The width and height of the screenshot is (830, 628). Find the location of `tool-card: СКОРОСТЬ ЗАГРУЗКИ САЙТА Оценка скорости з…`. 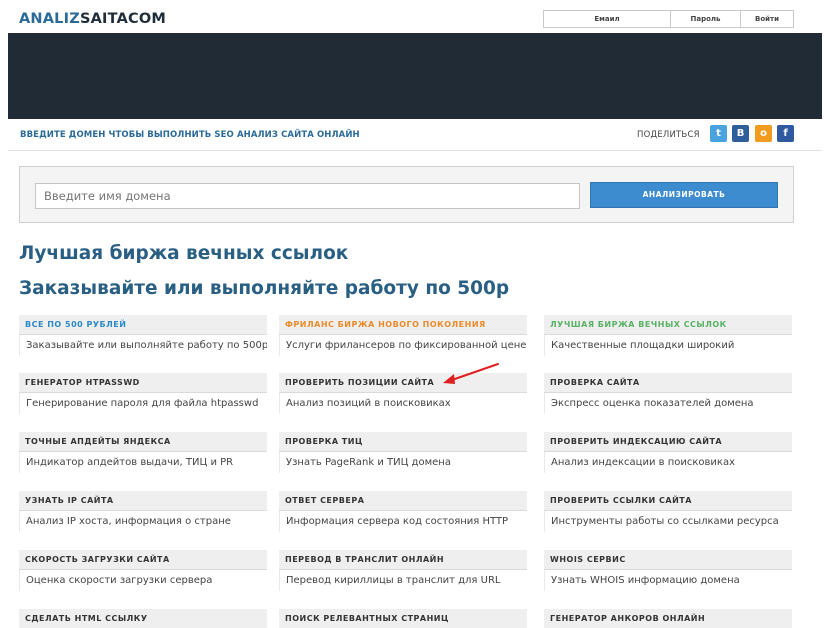

tool-card: СКОРОСТЬ ЗАГРУЗКИ САЙТА Оценка скорости з… is located at coordinates (143, 574).